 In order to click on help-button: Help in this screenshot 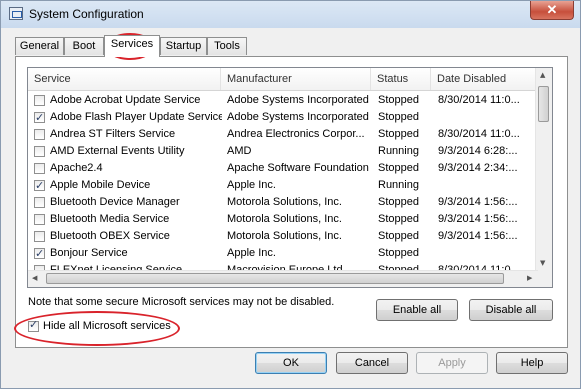, I will do `click(532, 363)`.